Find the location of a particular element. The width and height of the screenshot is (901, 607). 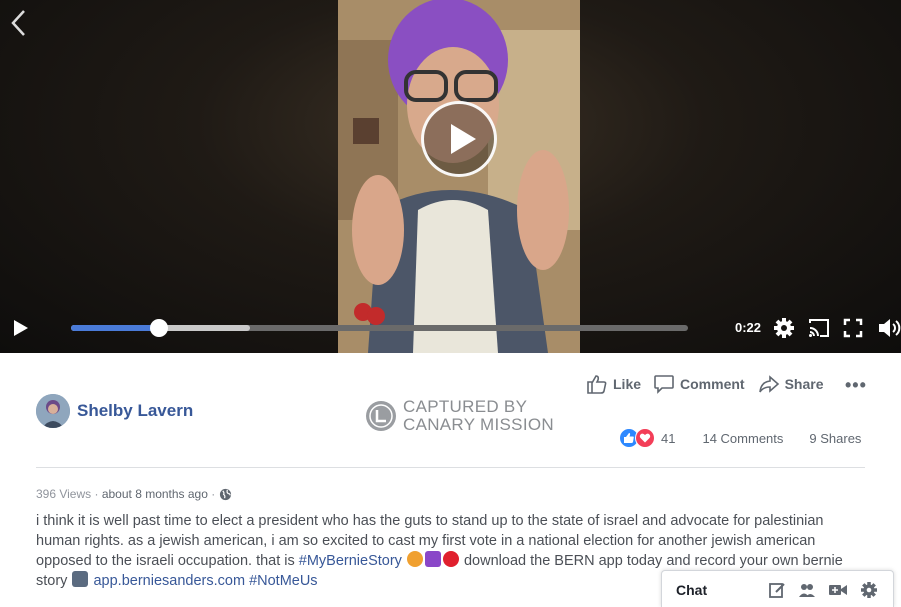

globe-icon is located at coordinates (225, 494).